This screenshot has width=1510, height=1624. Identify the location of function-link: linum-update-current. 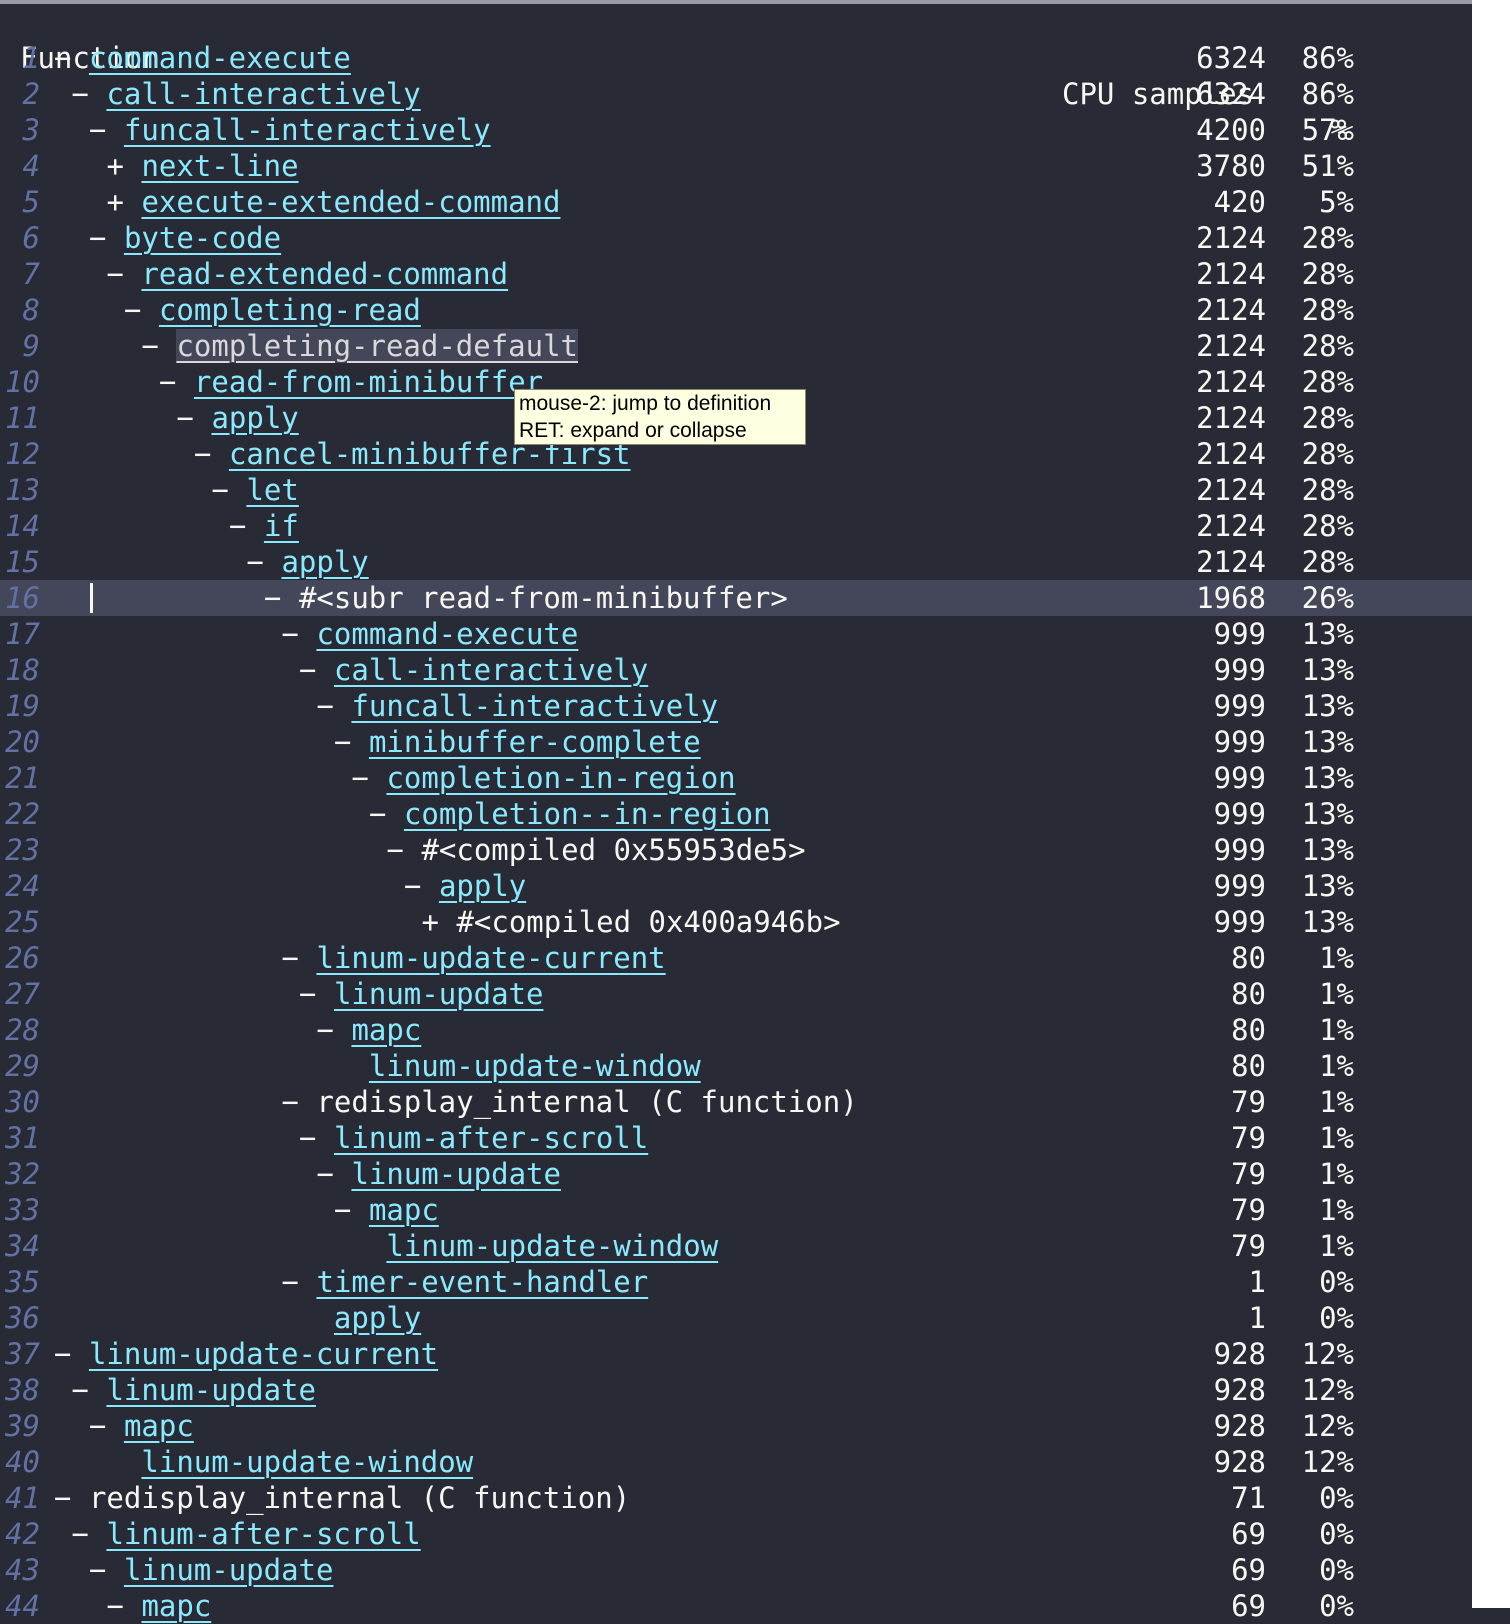
(490, 958).